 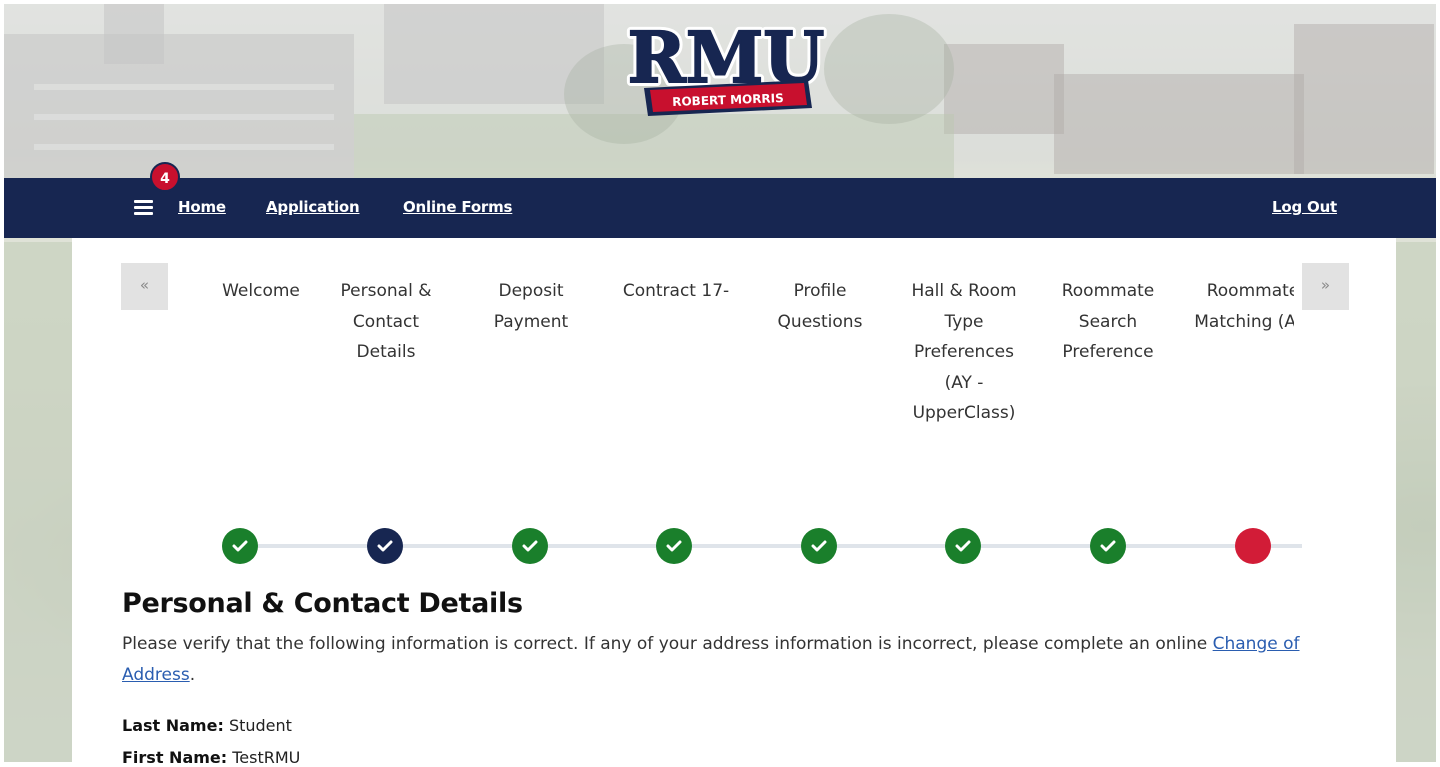 I want to click on step-welcome: Welcome, so click(x=261, y=291).